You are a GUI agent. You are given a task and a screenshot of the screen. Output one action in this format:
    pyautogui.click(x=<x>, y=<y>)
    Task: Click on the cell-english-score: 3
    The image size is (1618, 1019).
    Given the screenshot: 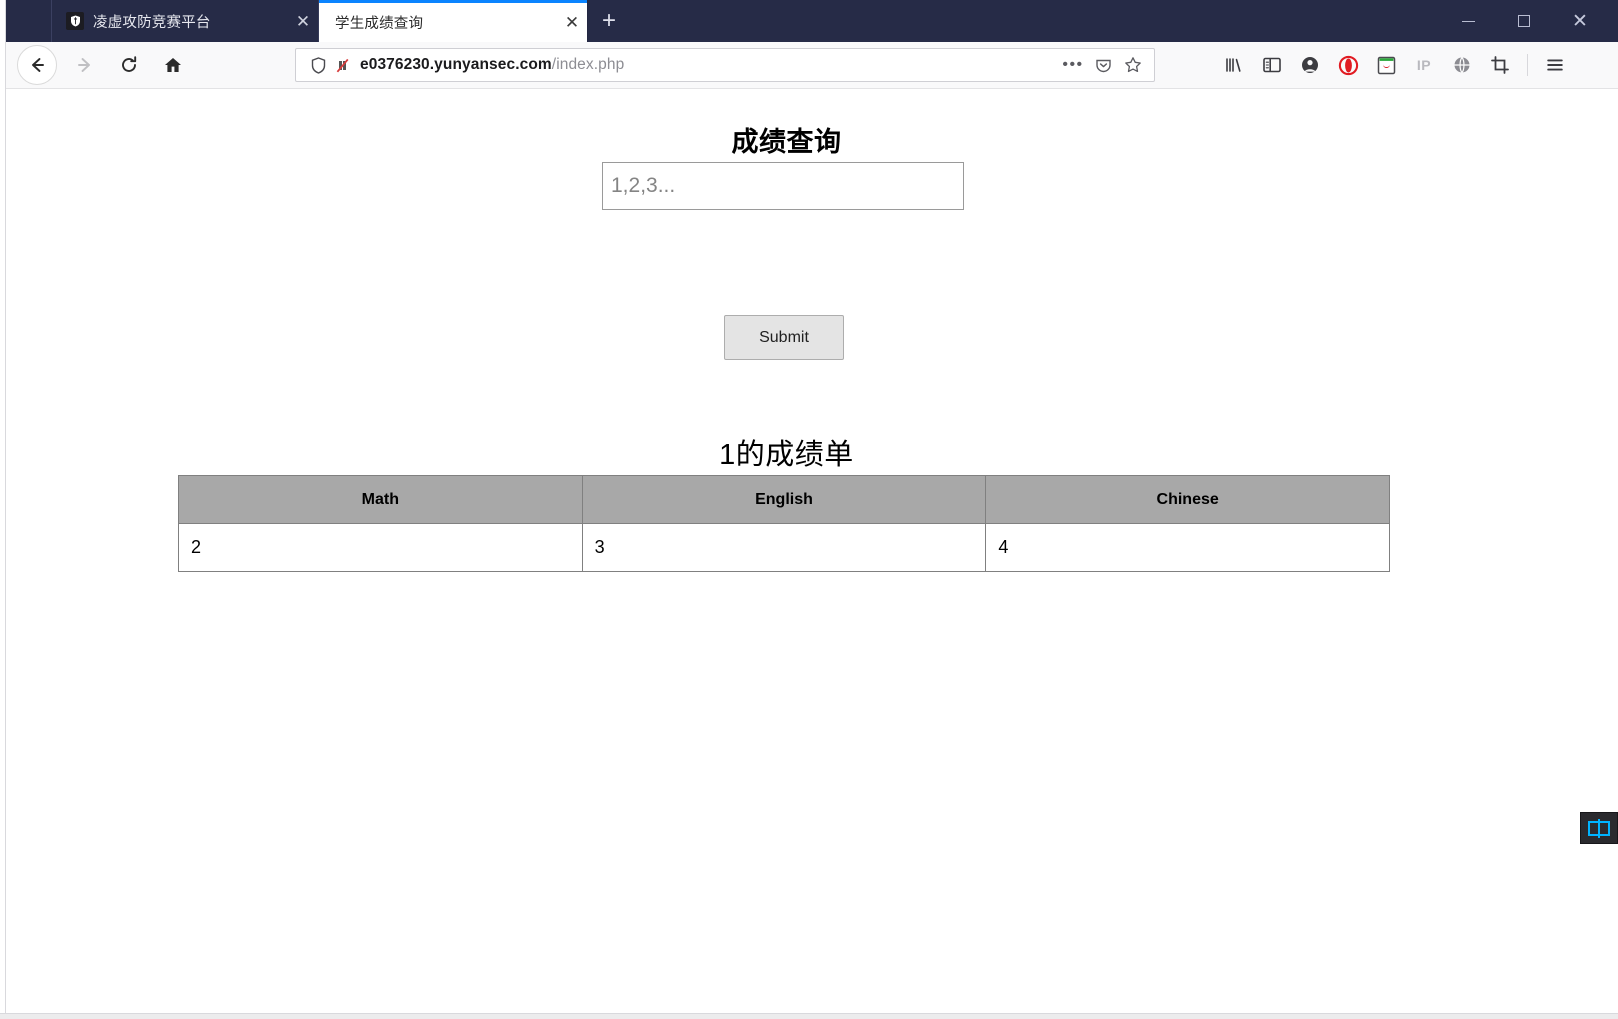 What is the action you would take?
    pyautogui.click(x=784, y=547)
    